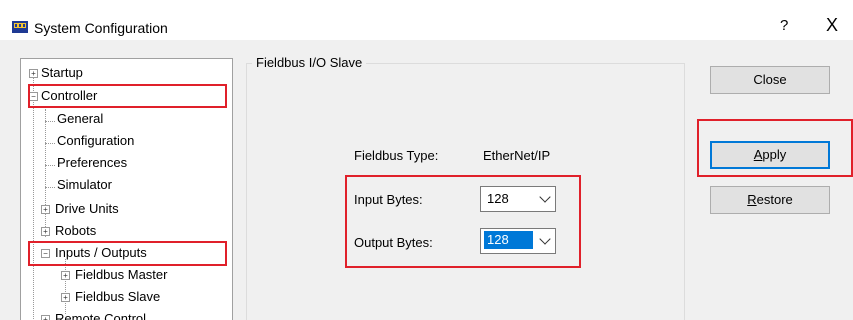 The width and height of the screenshot is (853, 320). I want to click on highlight-inputs-outputs, so click(127, 253).